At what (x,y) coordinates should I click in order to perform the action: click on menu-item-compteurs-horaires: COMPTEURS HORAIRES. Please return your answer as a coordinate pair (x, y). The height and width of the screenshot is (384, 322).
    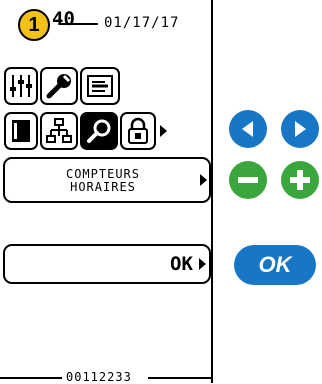
    Looking at the image, I should click on (107, 180).